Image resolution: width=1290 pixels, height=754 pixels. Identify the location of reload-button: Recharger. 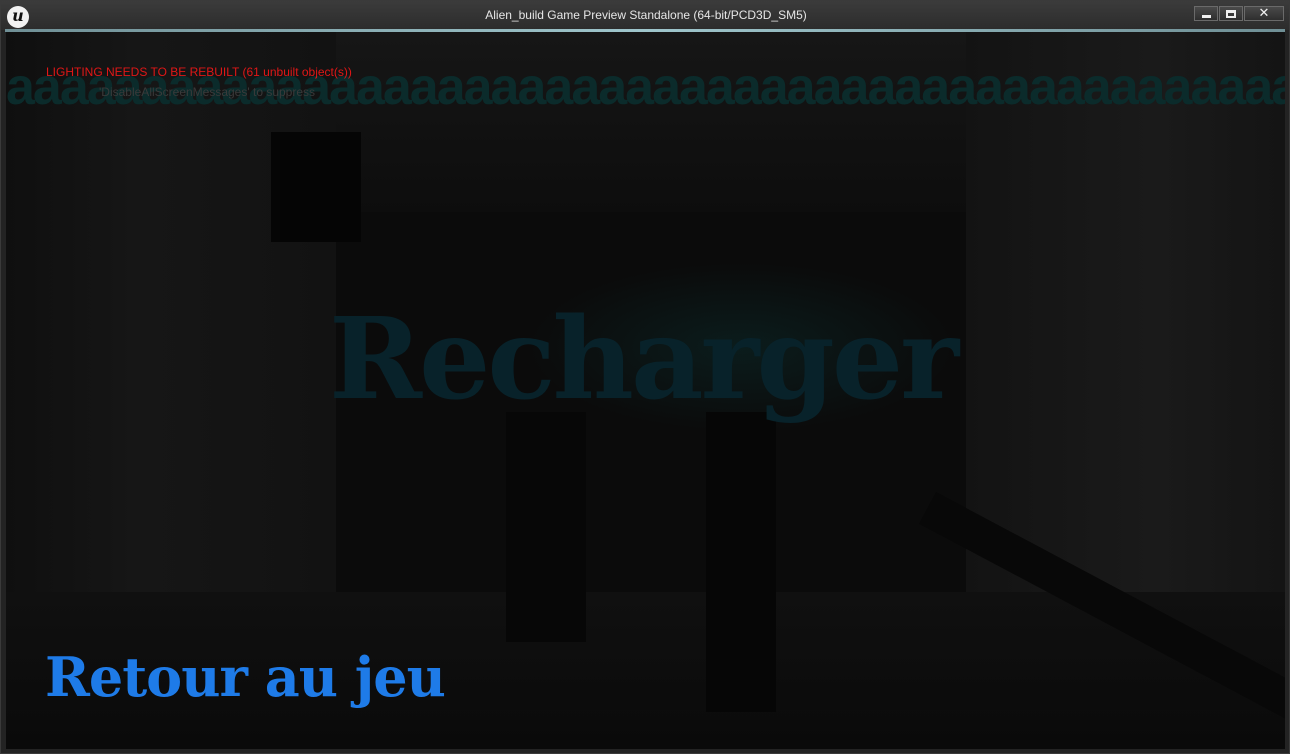
(644, 360).